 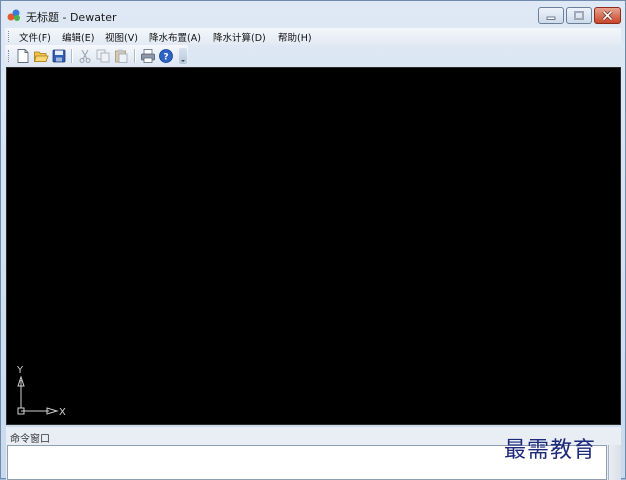 I want to click on maximize-button, so click(x=579, y=15).